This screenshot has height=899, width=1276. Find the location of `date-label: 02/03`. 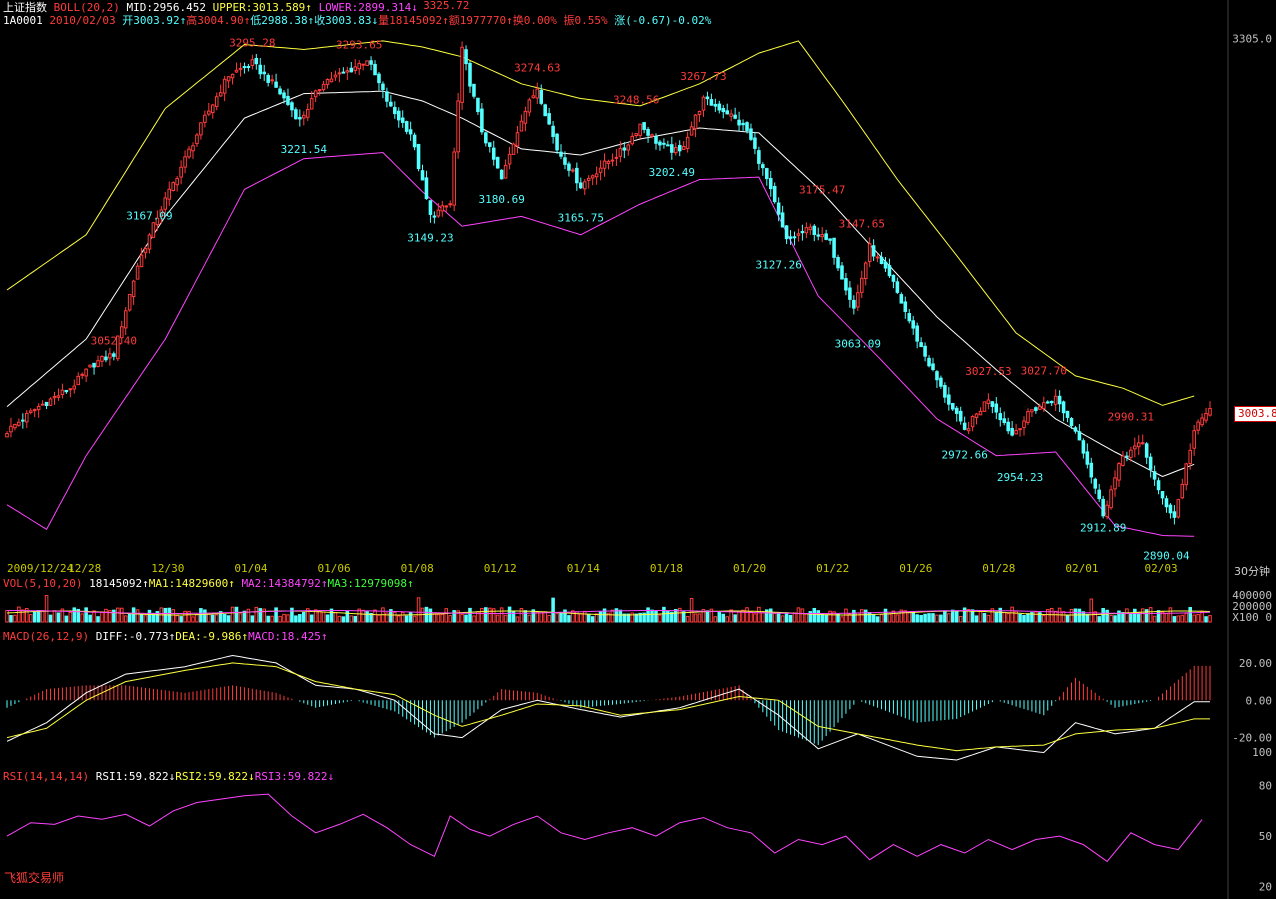

date-label: 02/03 is located at coordinates (1161, 568).